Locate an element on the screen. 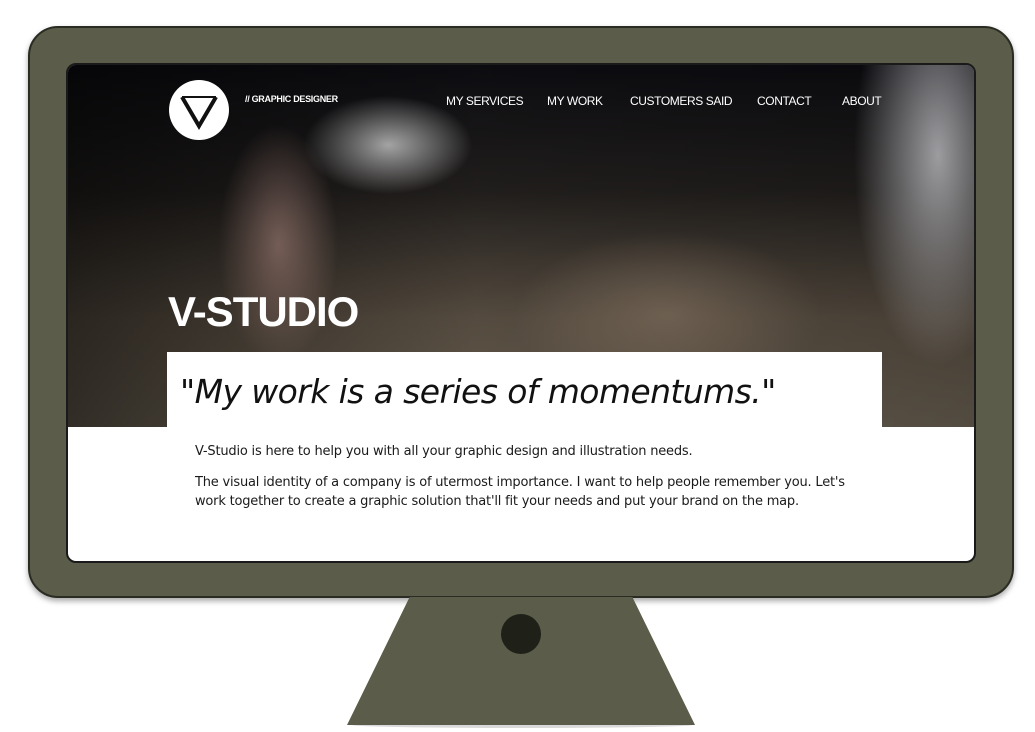 Image resolution: width=1035 pixels, height=732 pixels. logo-v-icon is located at coordinates (199, 110).